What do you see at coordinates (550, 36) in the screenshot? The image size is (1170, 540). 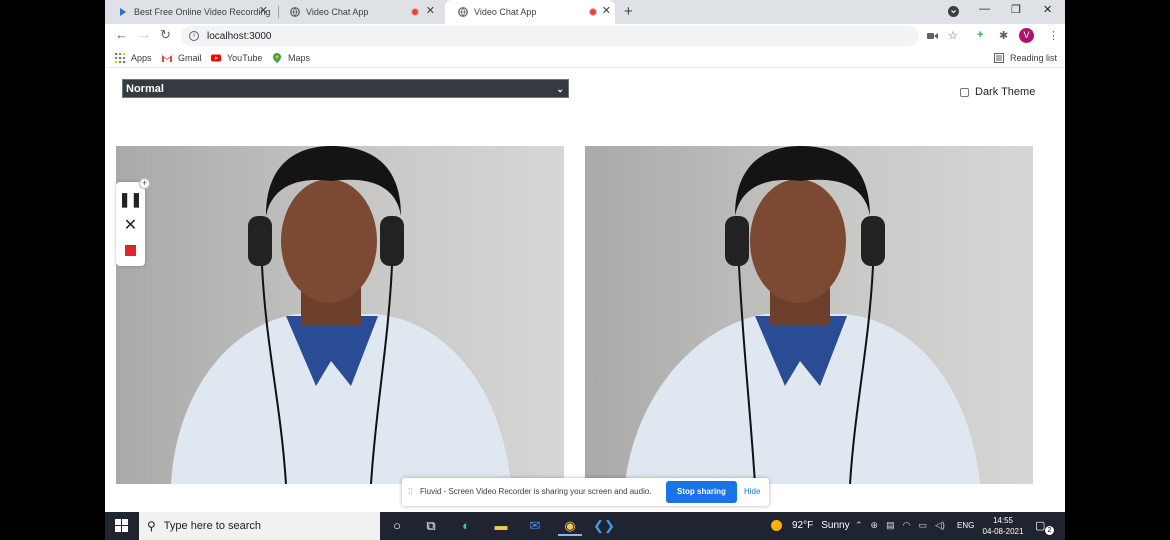 I see `address-bar: i localhost:3000` at bounding box center [550, 36].